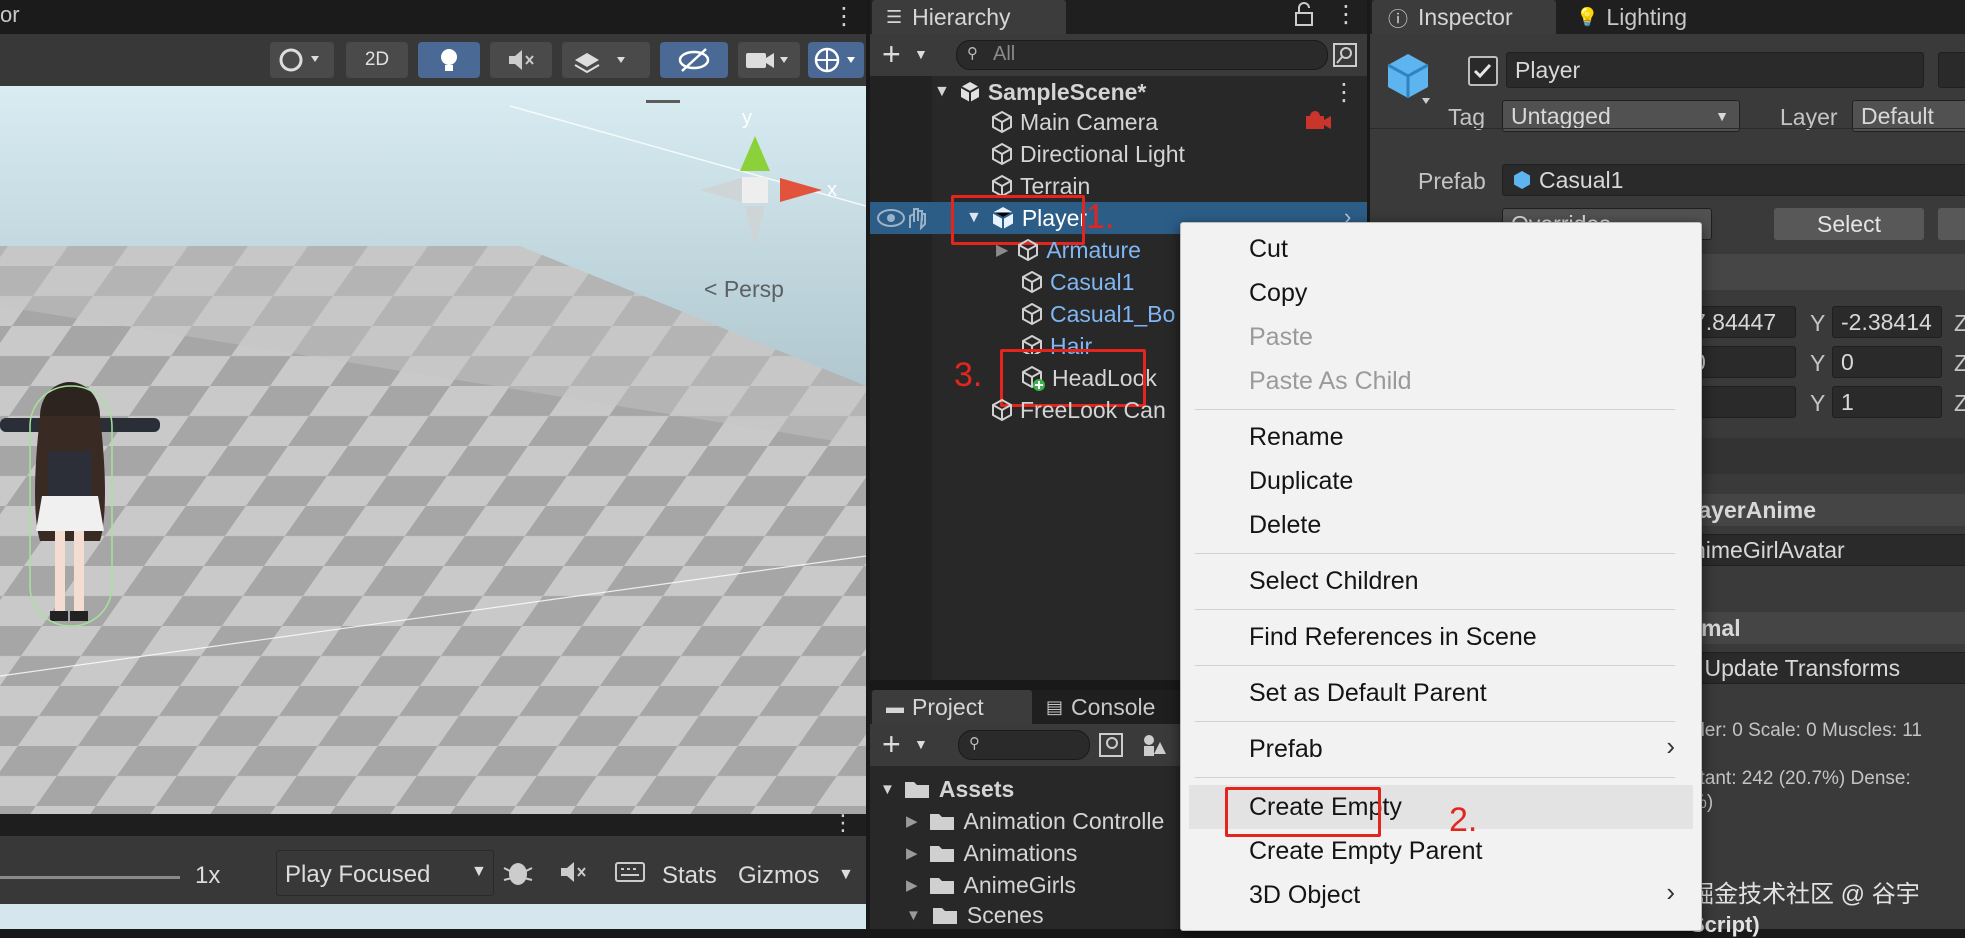 The height and width of the screenshot is (938, 1965). Describe the element at coordinates (1483, 71) in the screenshot. I see `active-checkbox` at that location.